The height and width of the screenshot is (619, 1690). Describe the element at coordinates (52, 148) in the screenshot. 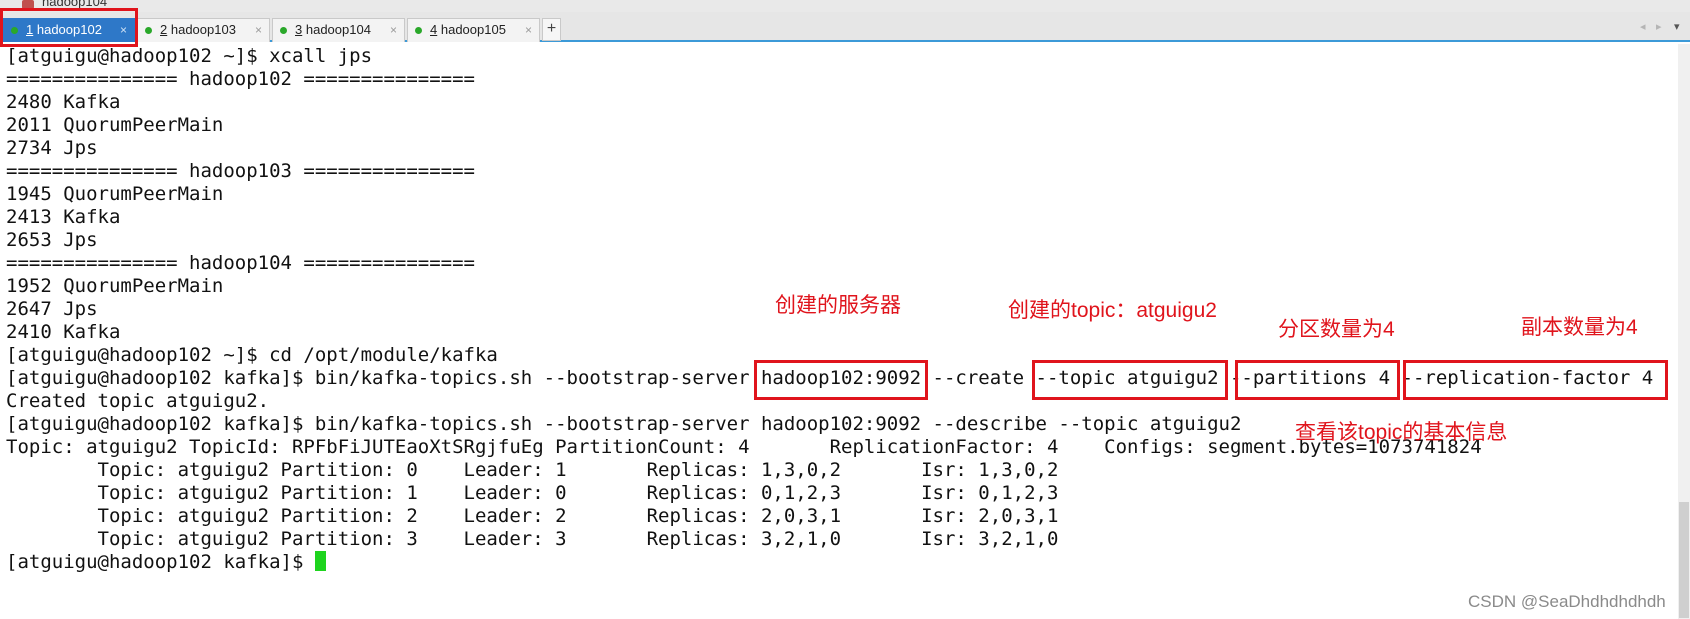

I see `terminal-line: 2734 Jps` at that location.